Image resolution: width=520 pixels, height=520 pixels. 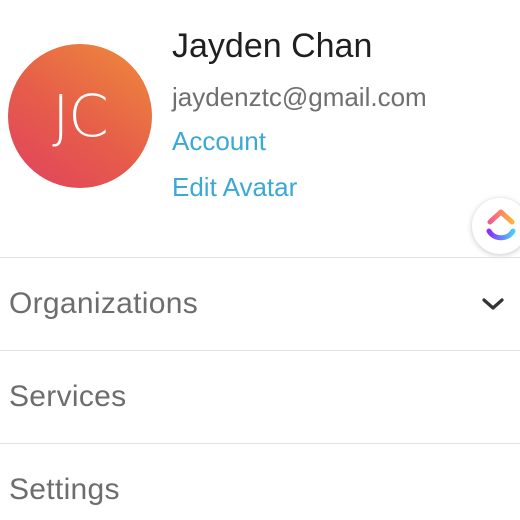 What do you see at coordinates (493, 304) in the screenshot?
I see `chevron-down-icon` at bounding box center [493, 304].